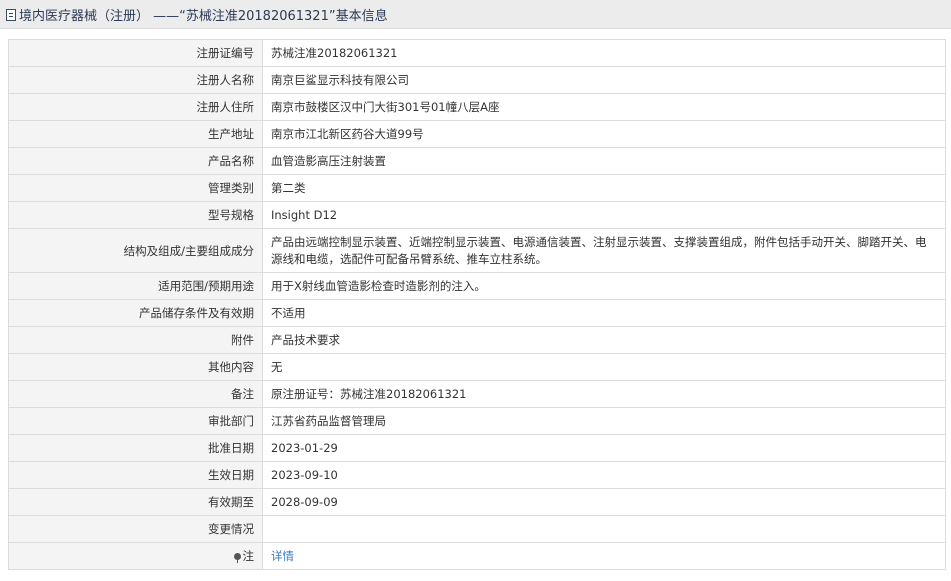  I want to click on table-row: 型号规格 Insight D12, so click(477, 215).